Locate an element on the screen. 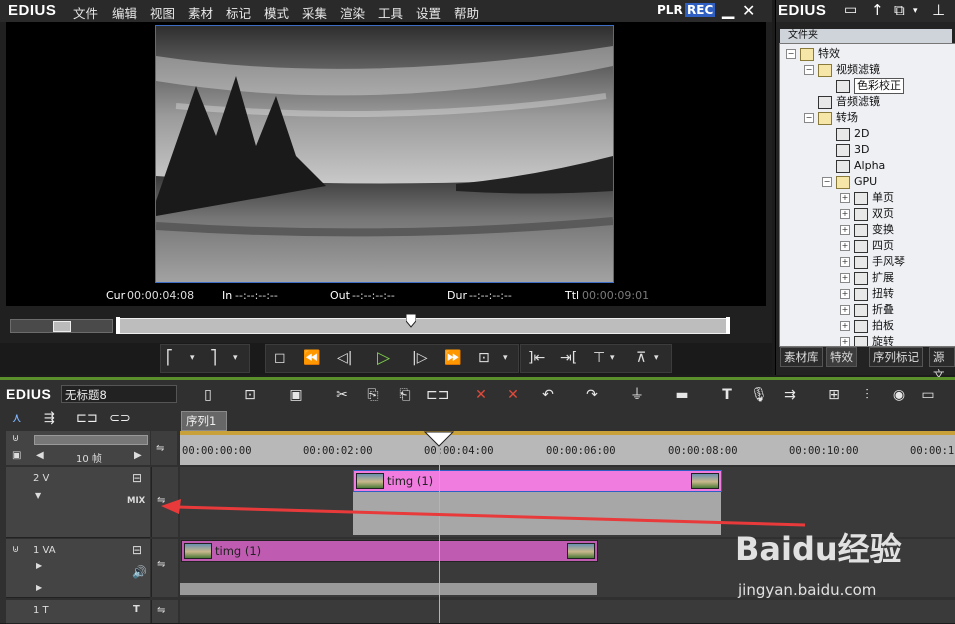 Image resolution: width=955 pixels, height=624 pixels. ripple-mode-icon: ⊂⊃ is located at coordinates (120, 418).